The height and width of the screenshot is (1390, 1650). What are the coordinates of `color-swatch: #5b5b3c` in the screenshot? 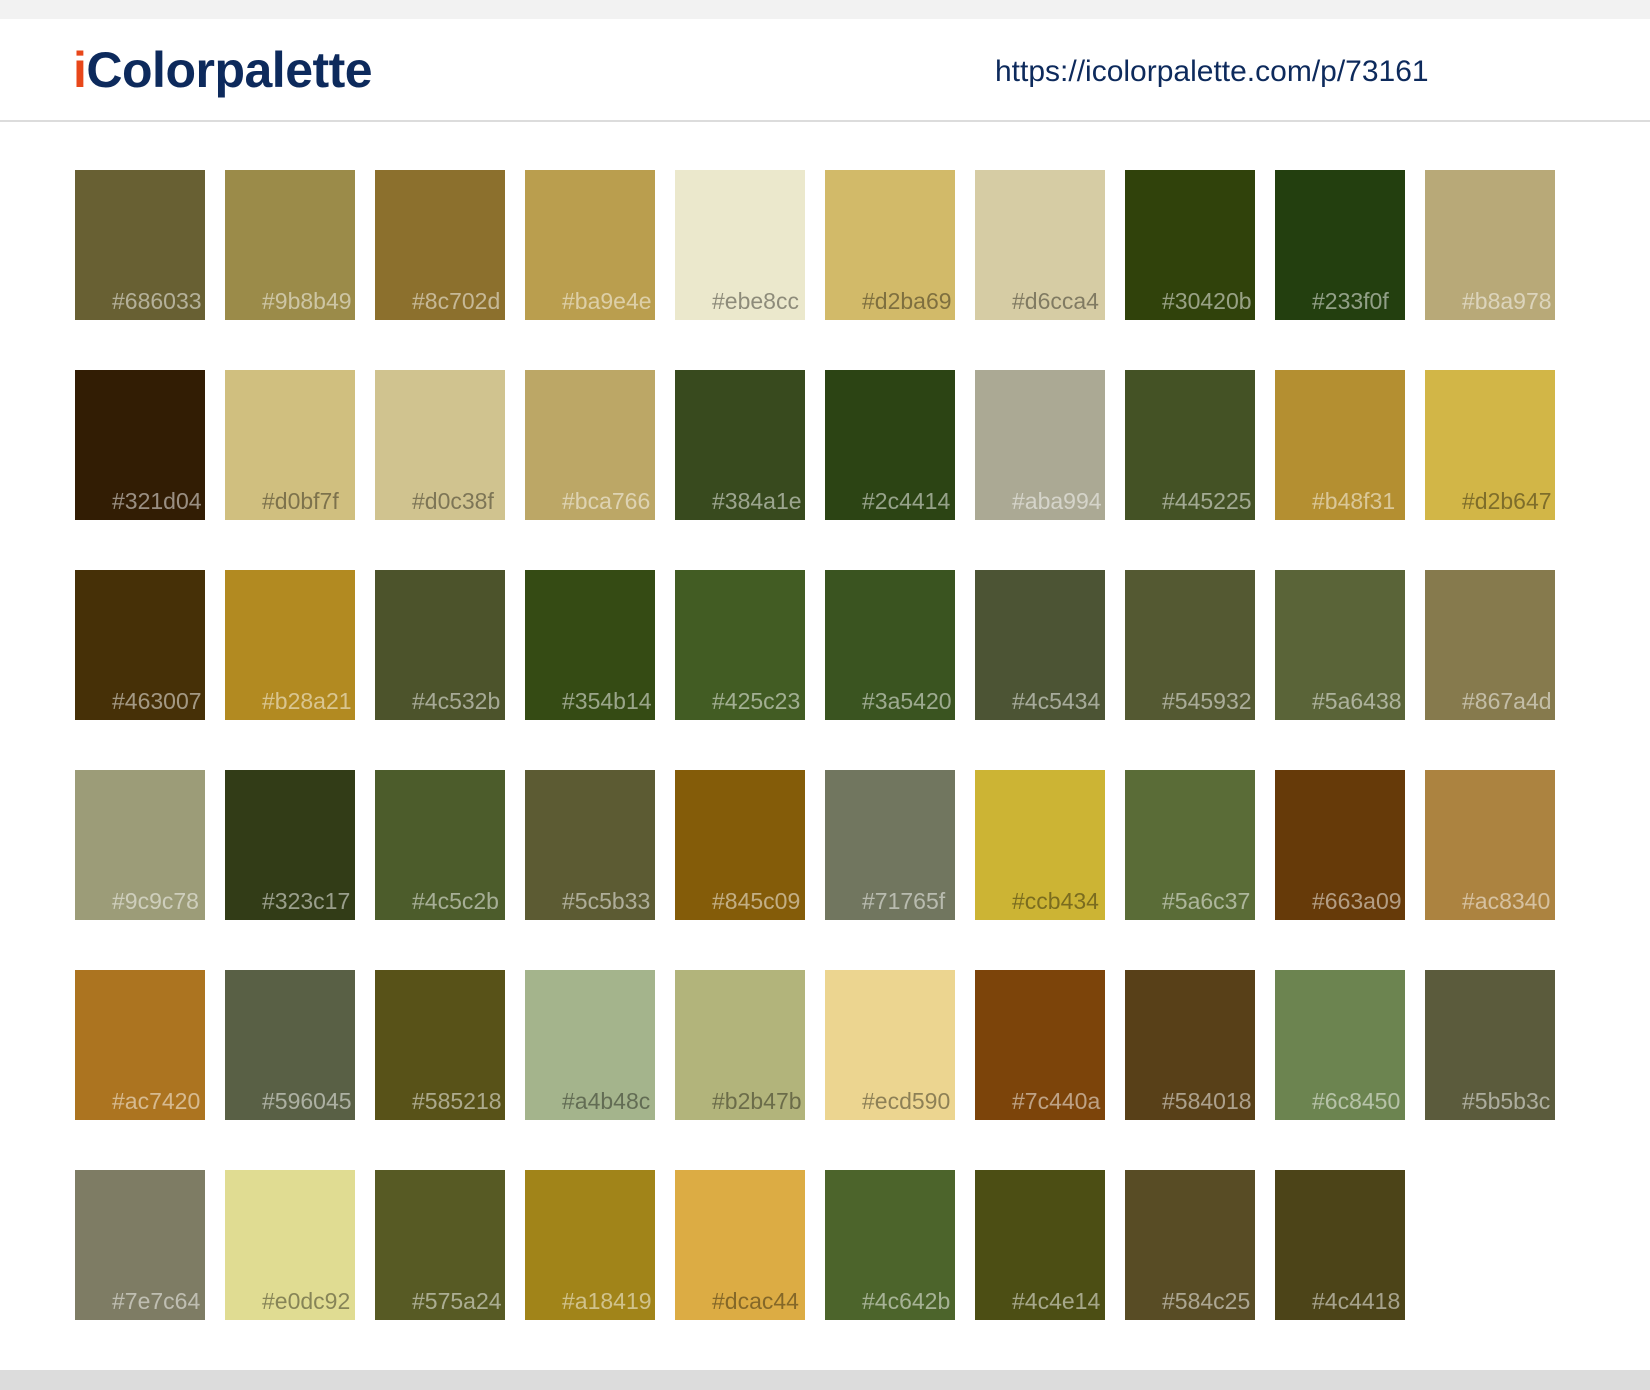 It's located at (1490, 1045).